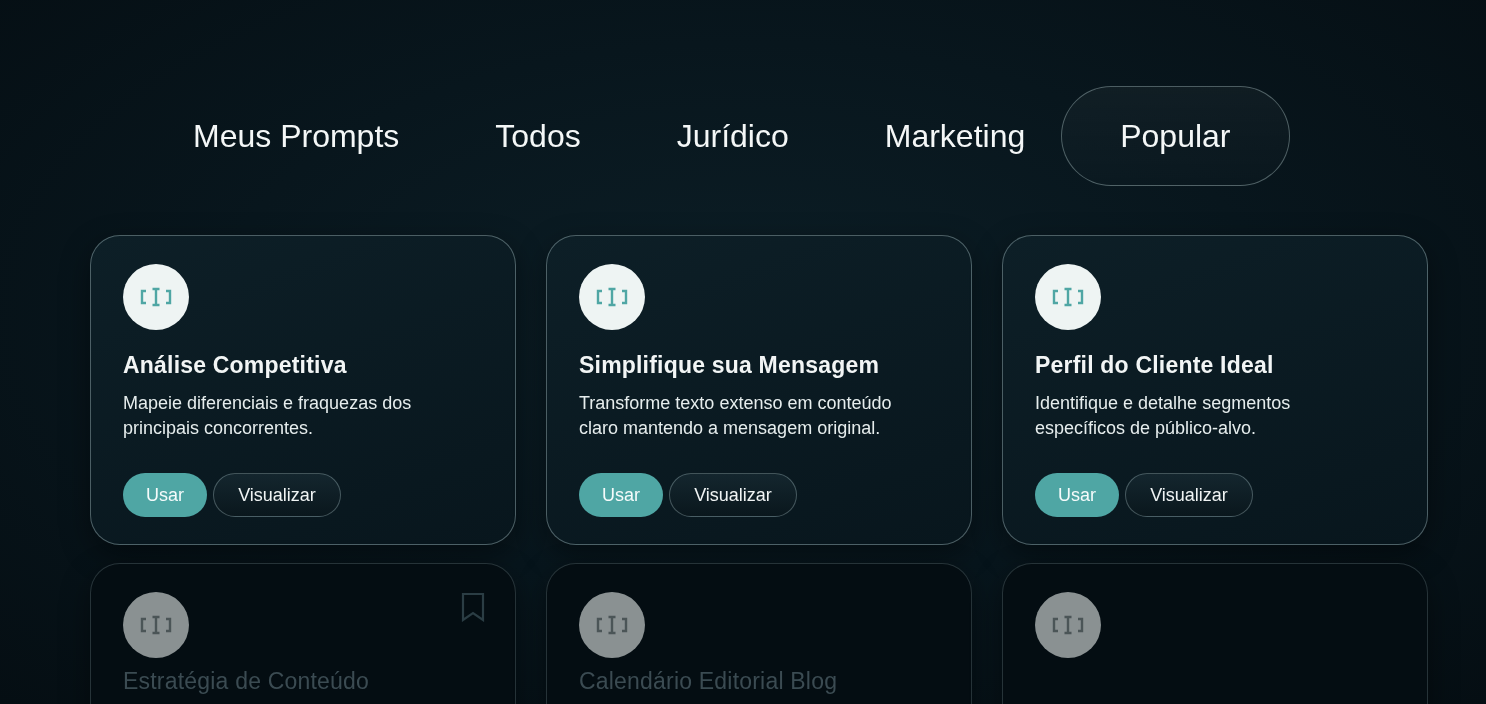 Image resolution: width=1486 pixels, height=704 pixels. What do you see at coordinates (1155, 365) in the screenshot?
I see `card-title: Perfil do Cliente Ideal` at bounding box center [1155, 365].